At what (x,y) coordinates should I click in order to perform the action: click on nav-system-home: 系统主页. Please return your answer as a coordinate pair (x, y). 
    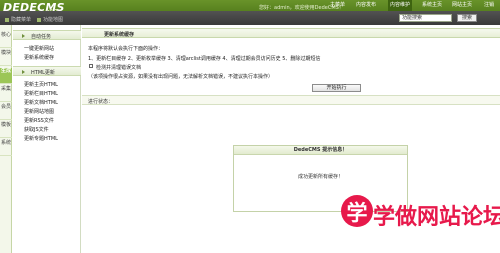
    Looking at the image, I should click on (432, 5).